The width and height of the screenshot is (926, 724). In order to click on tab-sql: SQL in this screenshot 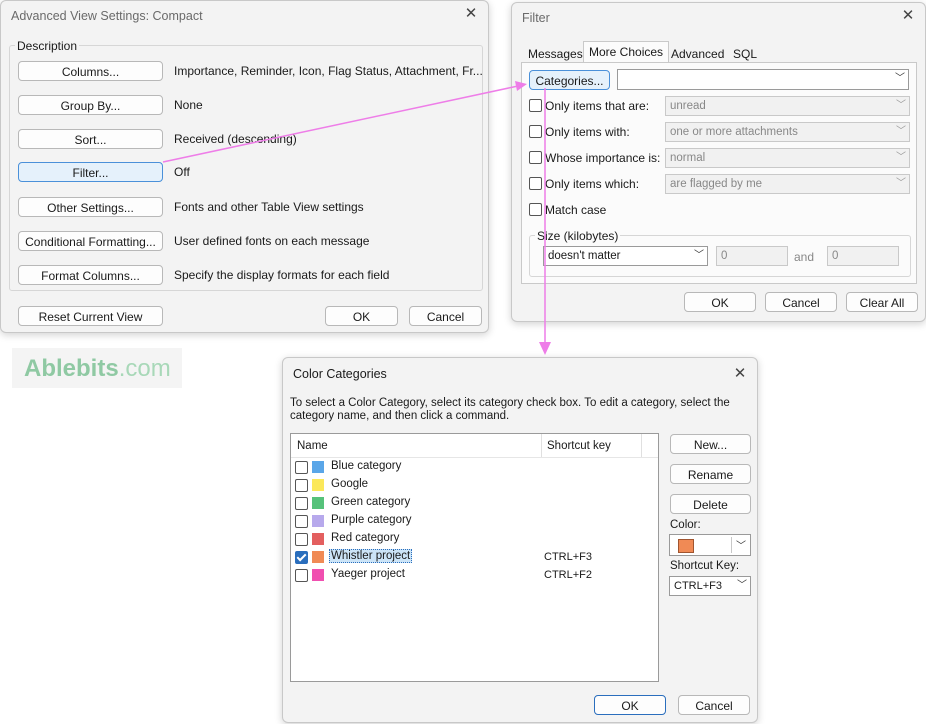, I will do `click(745, 53)`.